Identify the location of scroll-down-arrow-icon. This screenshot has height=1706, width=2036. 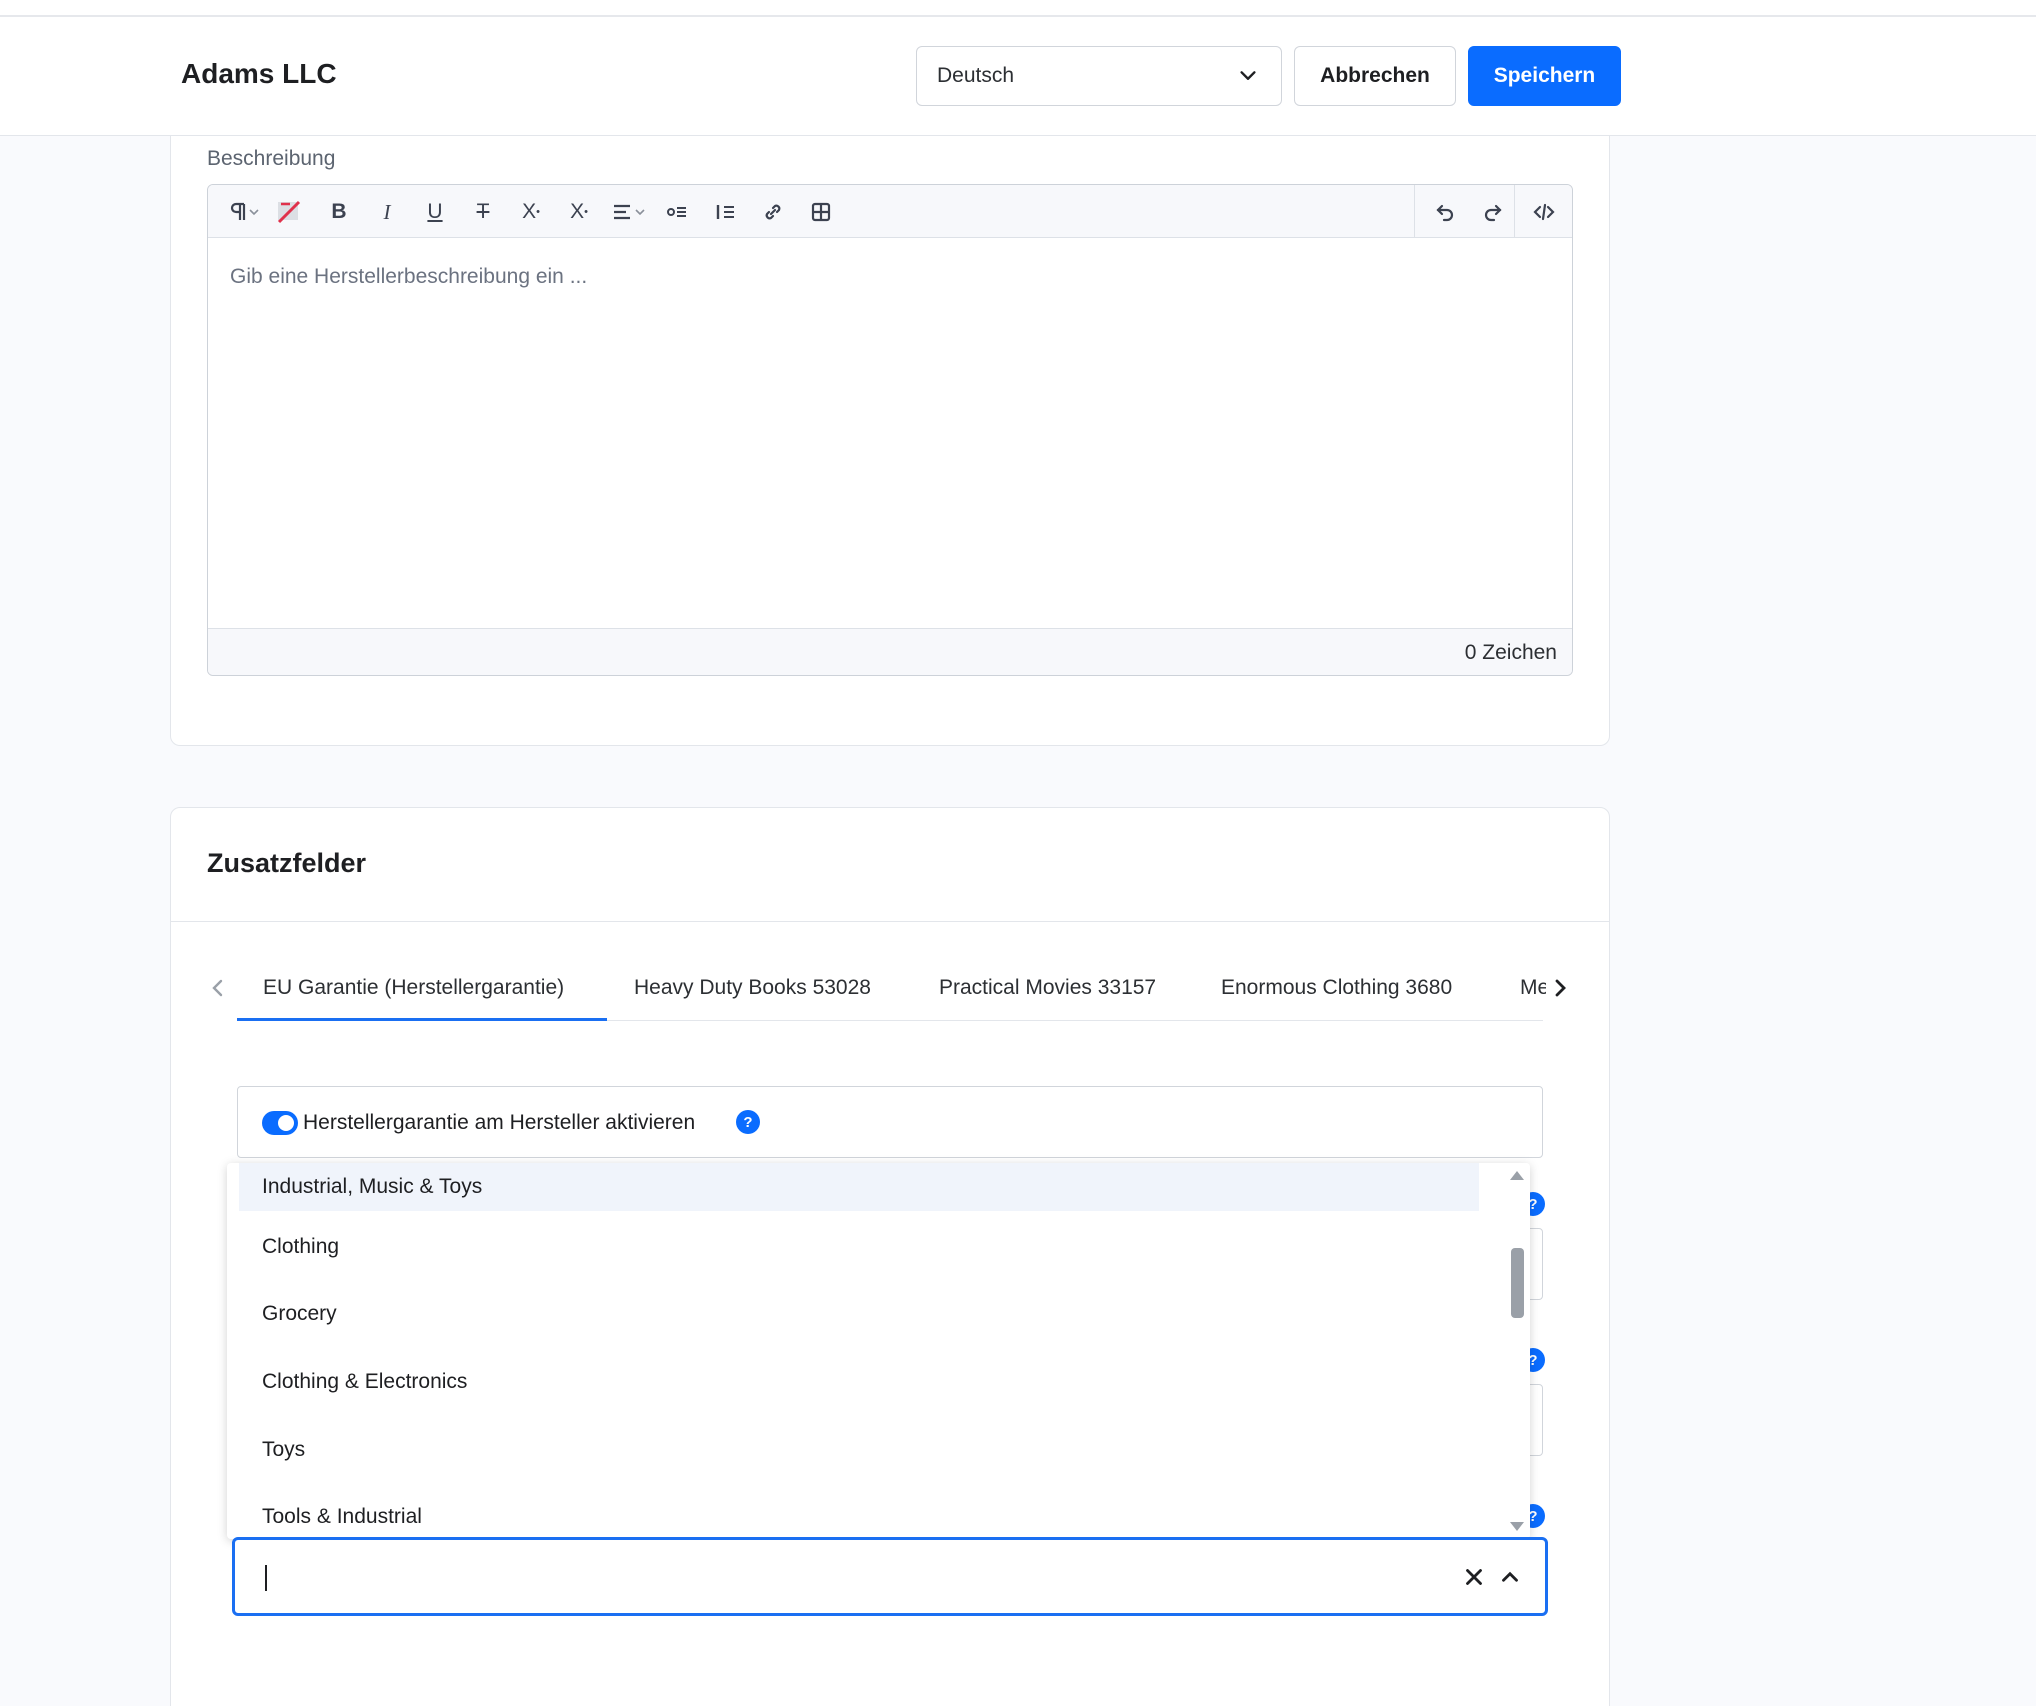
(1517, 1526).